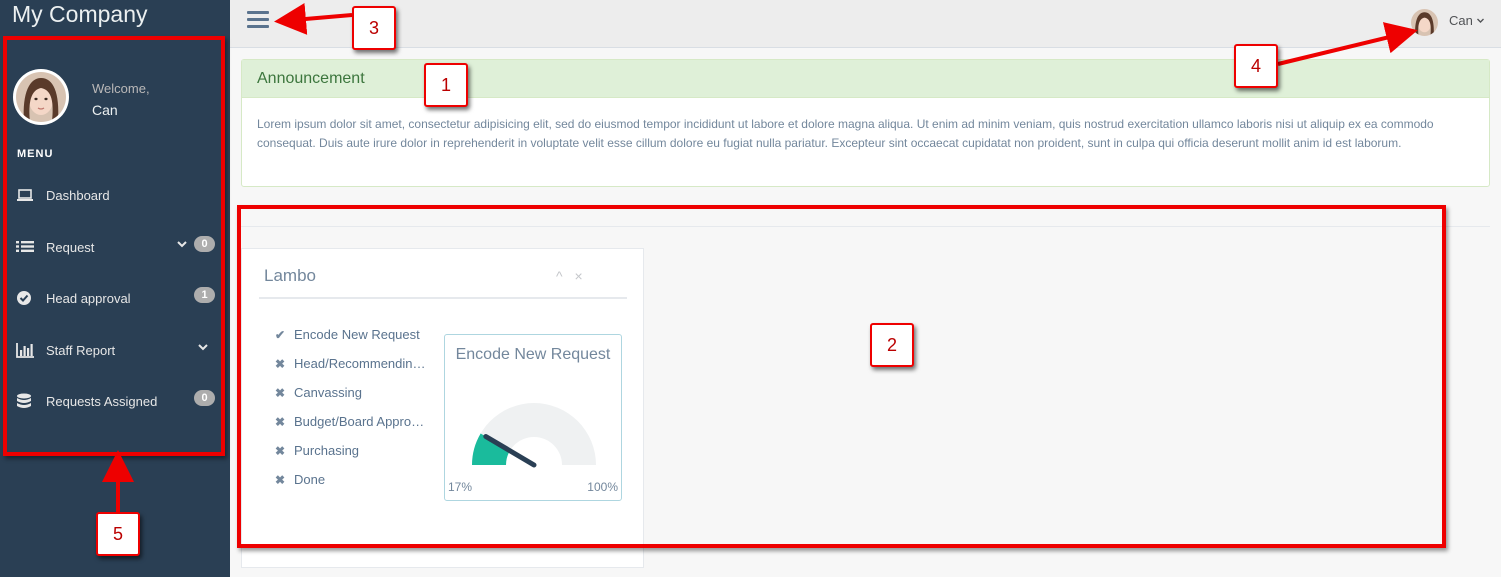 The image size is (1501, 577). What do you see at coordinates (114, 246) in the screenshot?
I see `annotation-frame-sidebar` at bounding box center [114, 246].